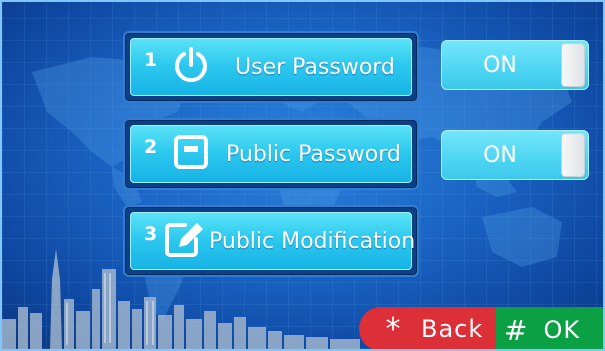 The width and height of the screenshot is (605, 351). What do you see at coordinates (516, 330) in the screenshot?
I see `hash-icon: #` at bounding box center [516, 330].